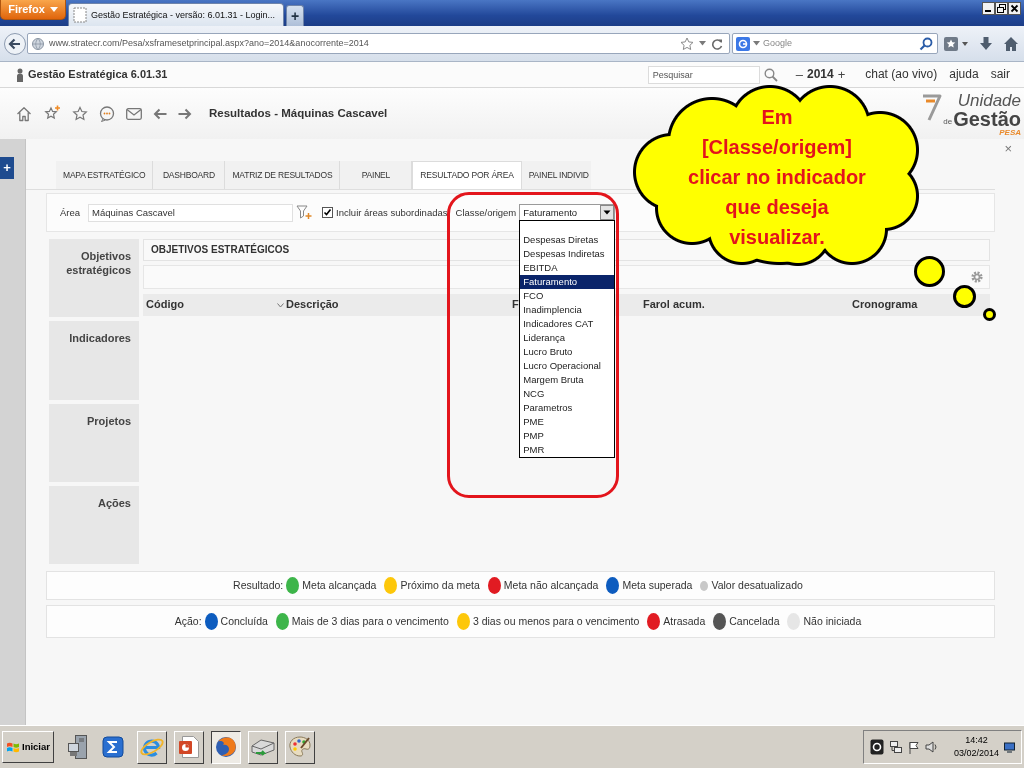  Describe the element at coordinates (567, 324) in the screenshot. I see `dropdown-option: Indicadores CAT` at that location.